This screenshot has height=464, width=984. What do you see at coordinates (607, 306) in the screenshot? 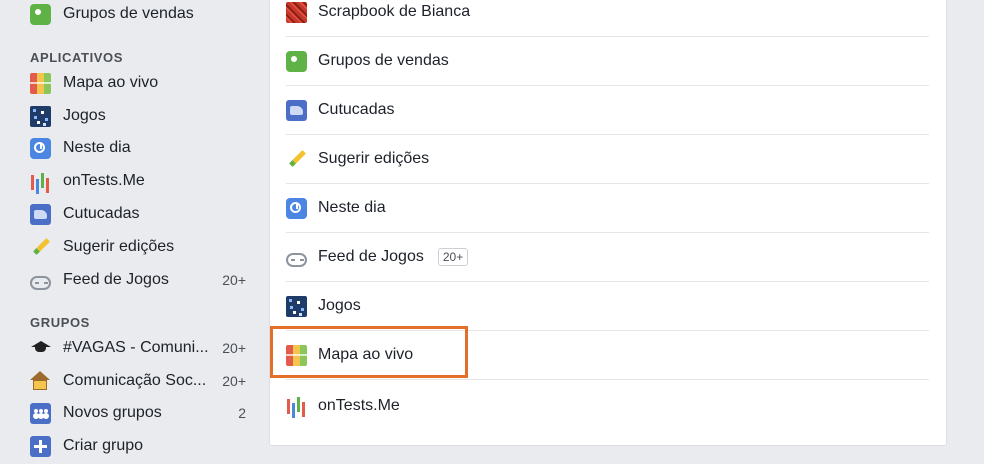
I see `list-item-jogos: Jogos` at bounding box center [607, 306].